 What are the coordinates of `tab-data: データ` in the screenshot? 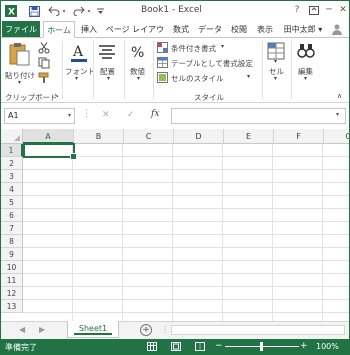 It's located at (210, 29).